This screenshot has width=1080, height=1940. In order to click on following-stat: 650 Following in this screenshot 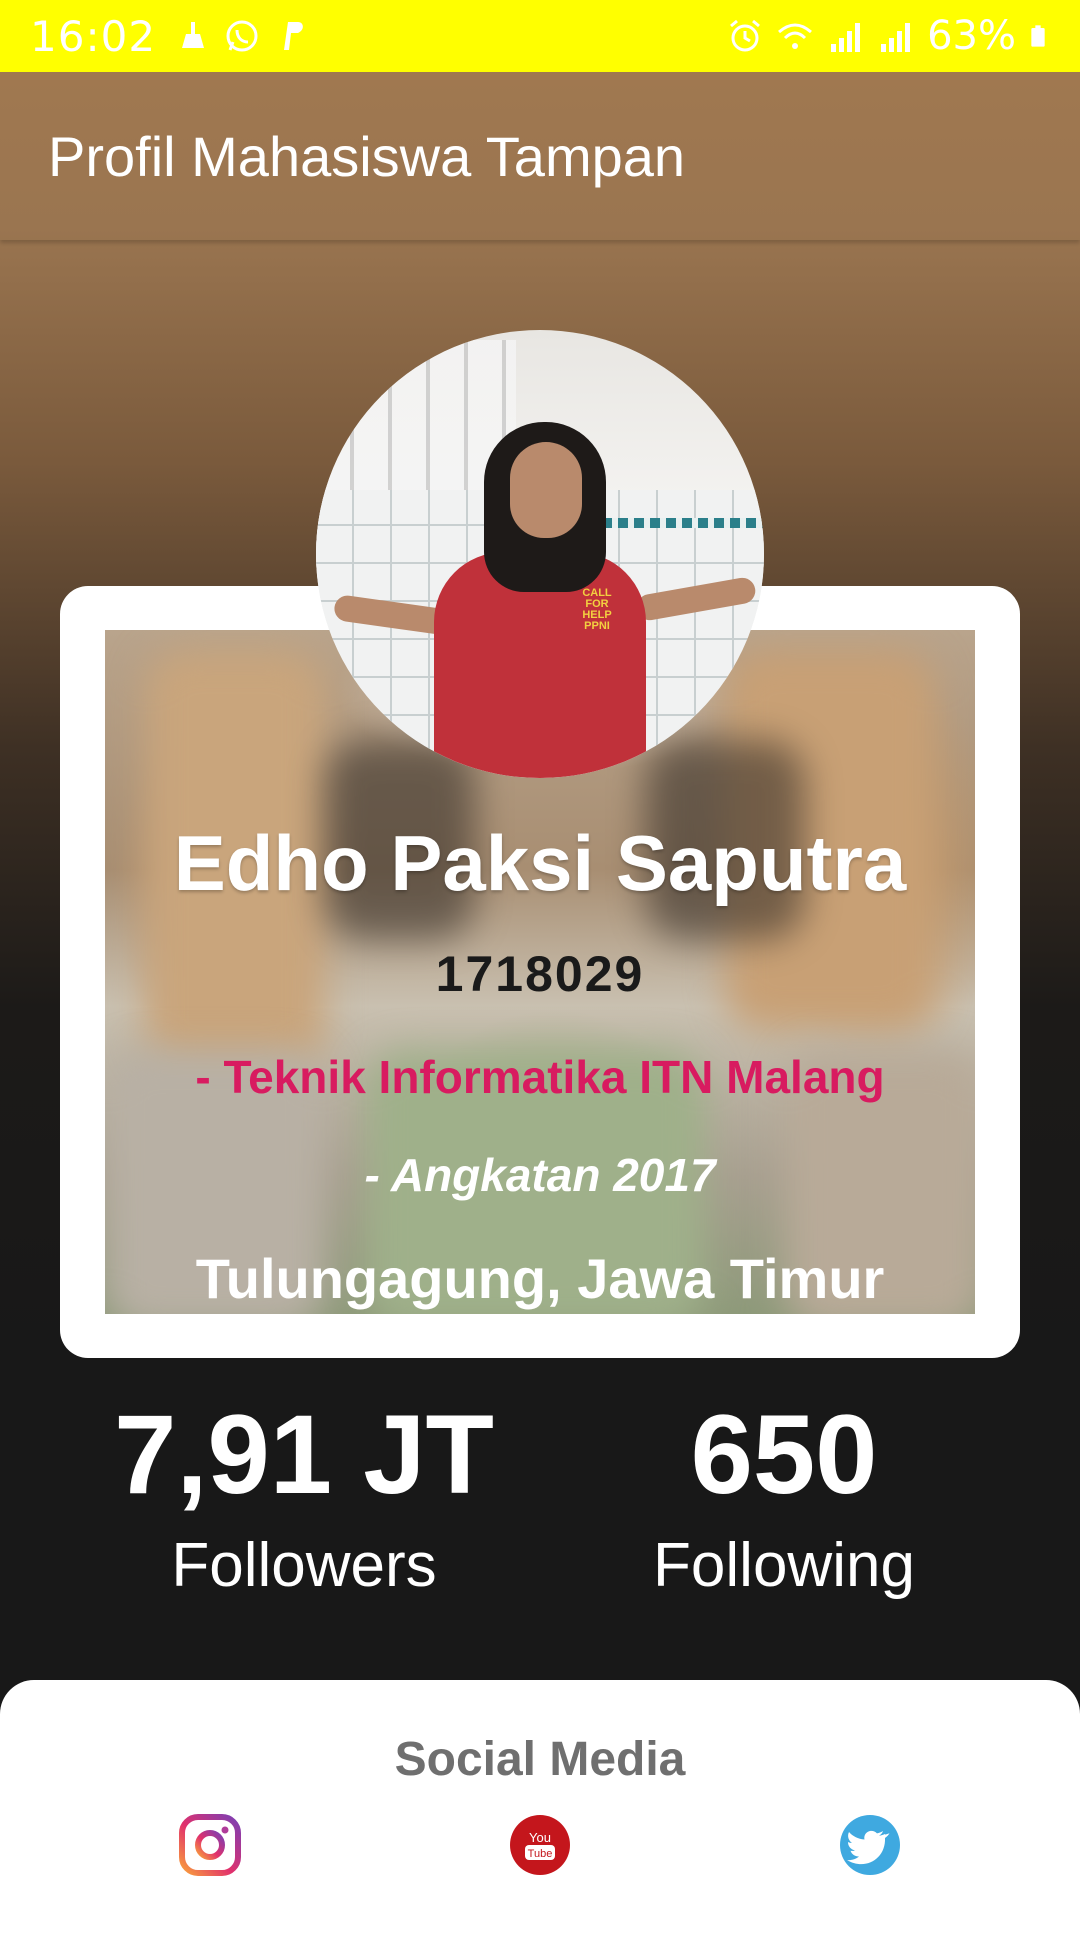, I will do `click(784, 1498)`.